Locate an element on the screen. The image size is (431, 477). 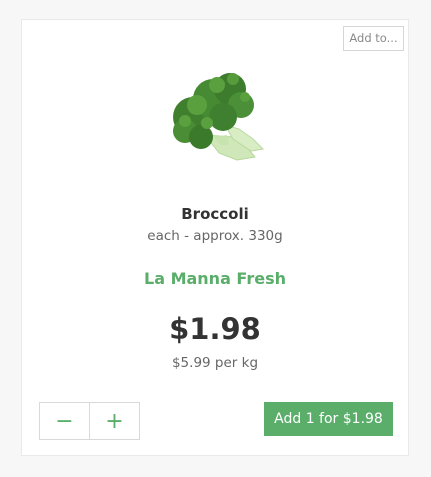
product-subtitle: each - approx. 330g is located at coordinates (215, 236).